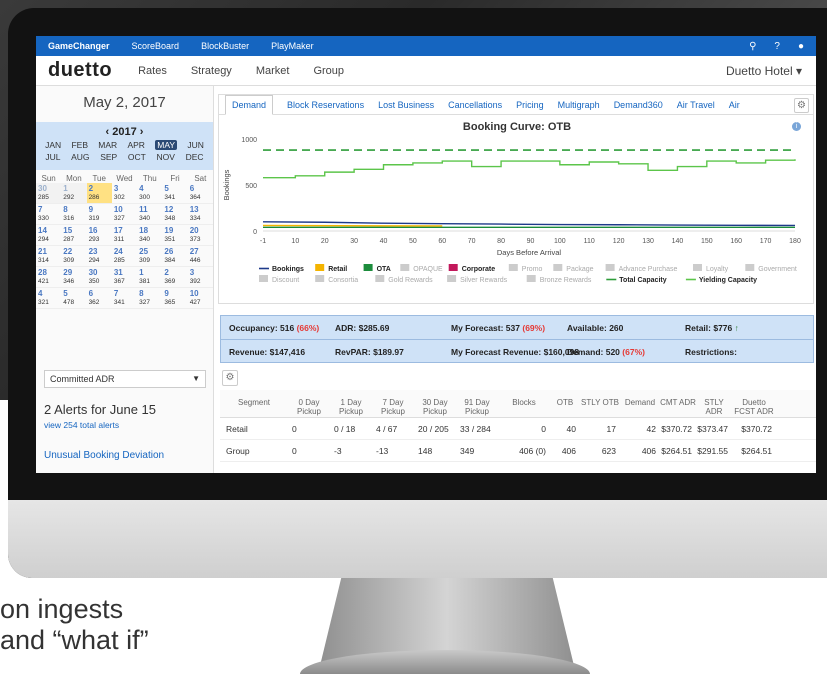 The height and width of the screenshot is (674, 827). What do you see at coordinates (579, 105) in the screenshot?
I see `tab-multigraph: Multigraph` at bounding box center [579, 105].